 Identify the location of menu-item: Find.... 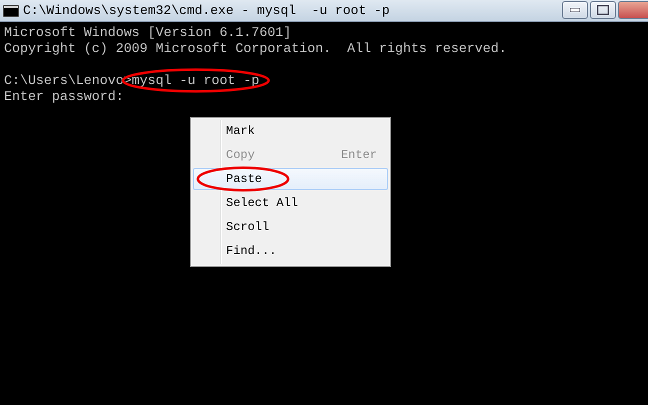
(290, 251).